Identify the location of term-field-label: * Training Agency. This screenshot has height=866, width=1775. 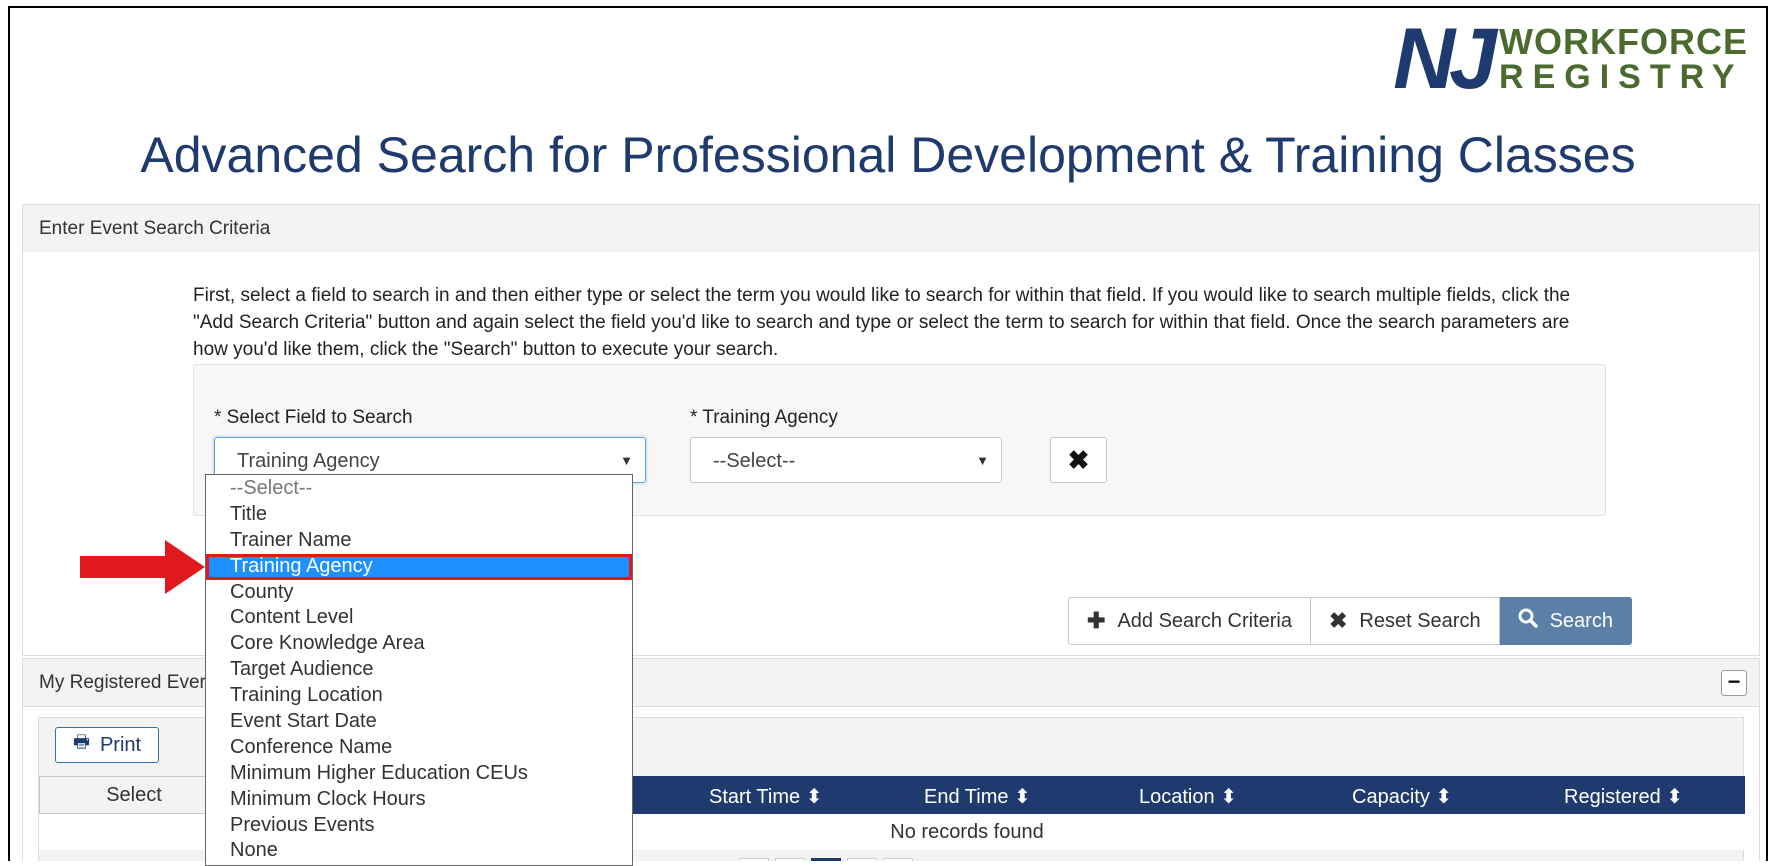
(764, 417).